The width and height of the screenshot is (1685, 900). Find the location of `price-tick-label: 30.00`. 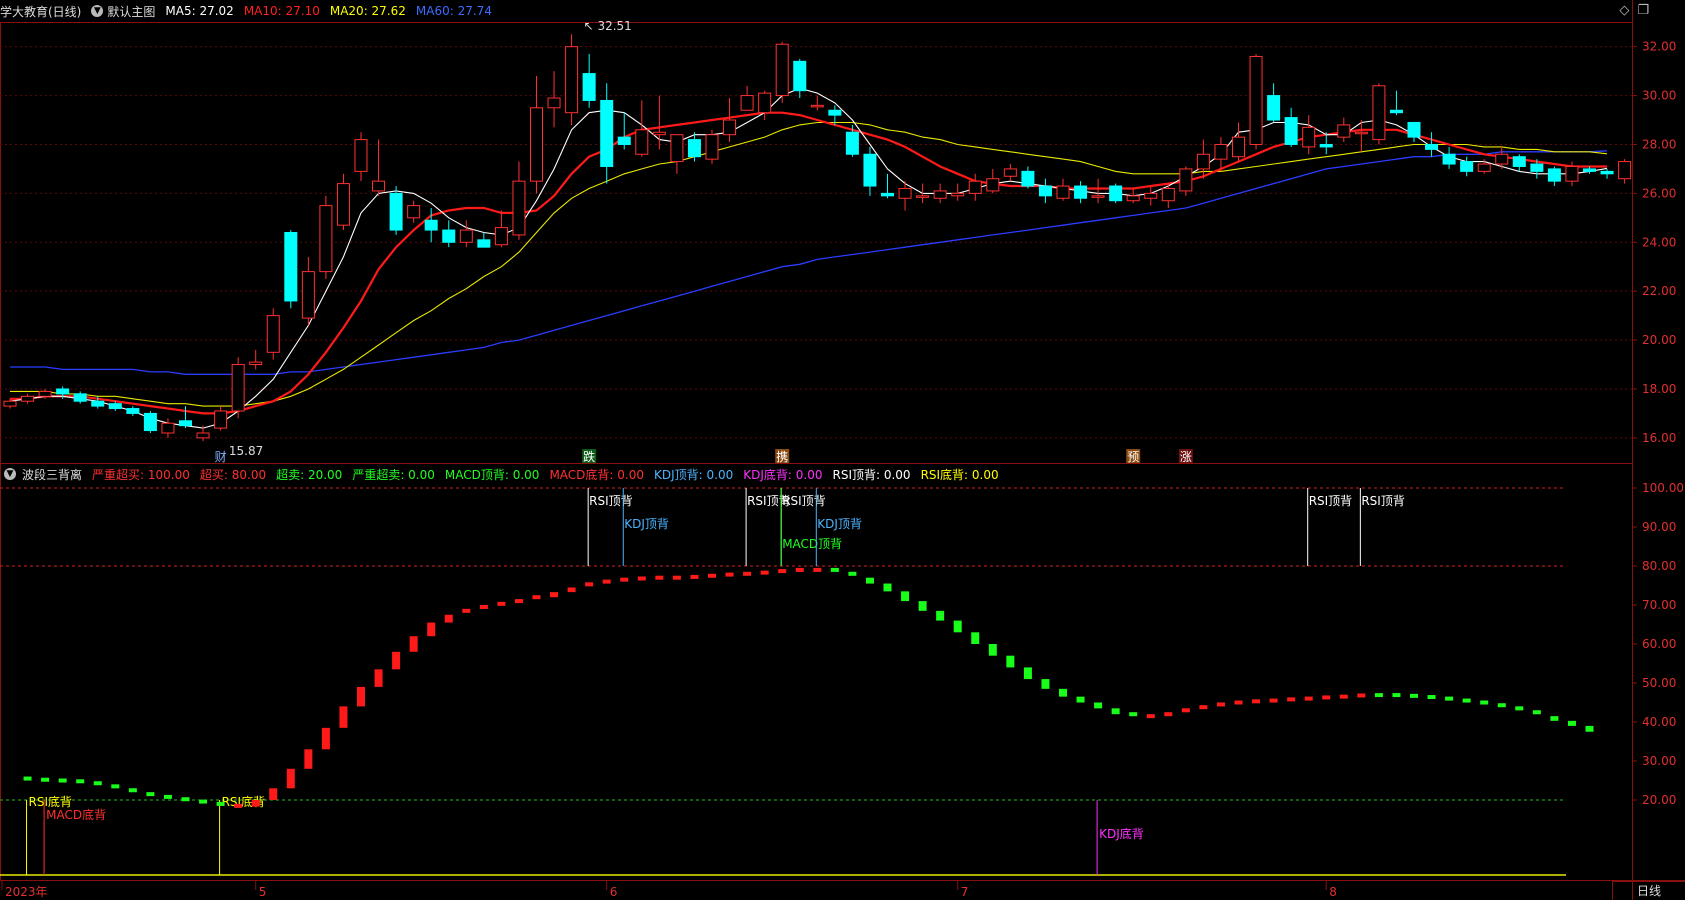

price-tick-label: 30.00 is located at coordinates (1659, 96).